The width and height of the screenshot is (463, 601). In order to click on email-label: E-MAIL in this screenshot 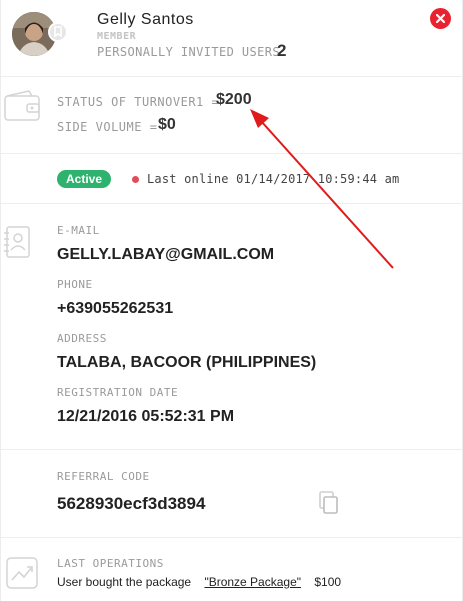, I will do `click(78, 230)`.